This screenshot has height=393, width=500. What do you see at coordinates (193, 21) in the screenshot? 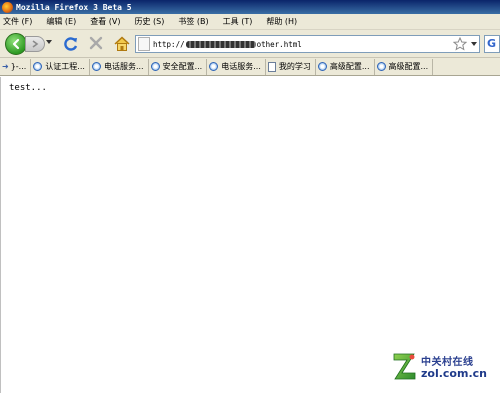
I see `menu-bookmarks: 书签 (B)` at bounding box center [193, 21].